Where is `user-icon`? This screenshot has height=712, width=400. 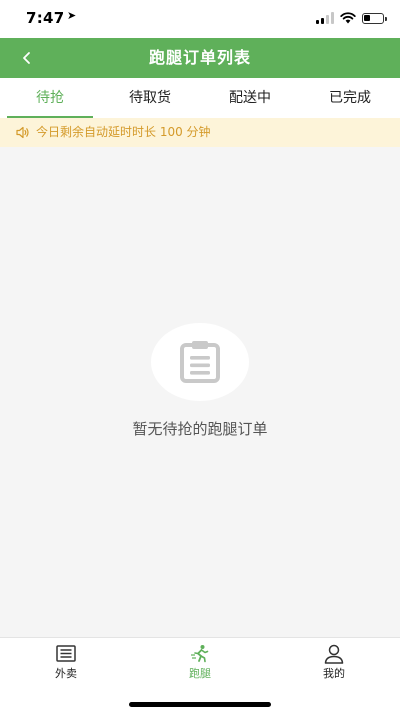
user-icon is located at coordinates (334, 654).